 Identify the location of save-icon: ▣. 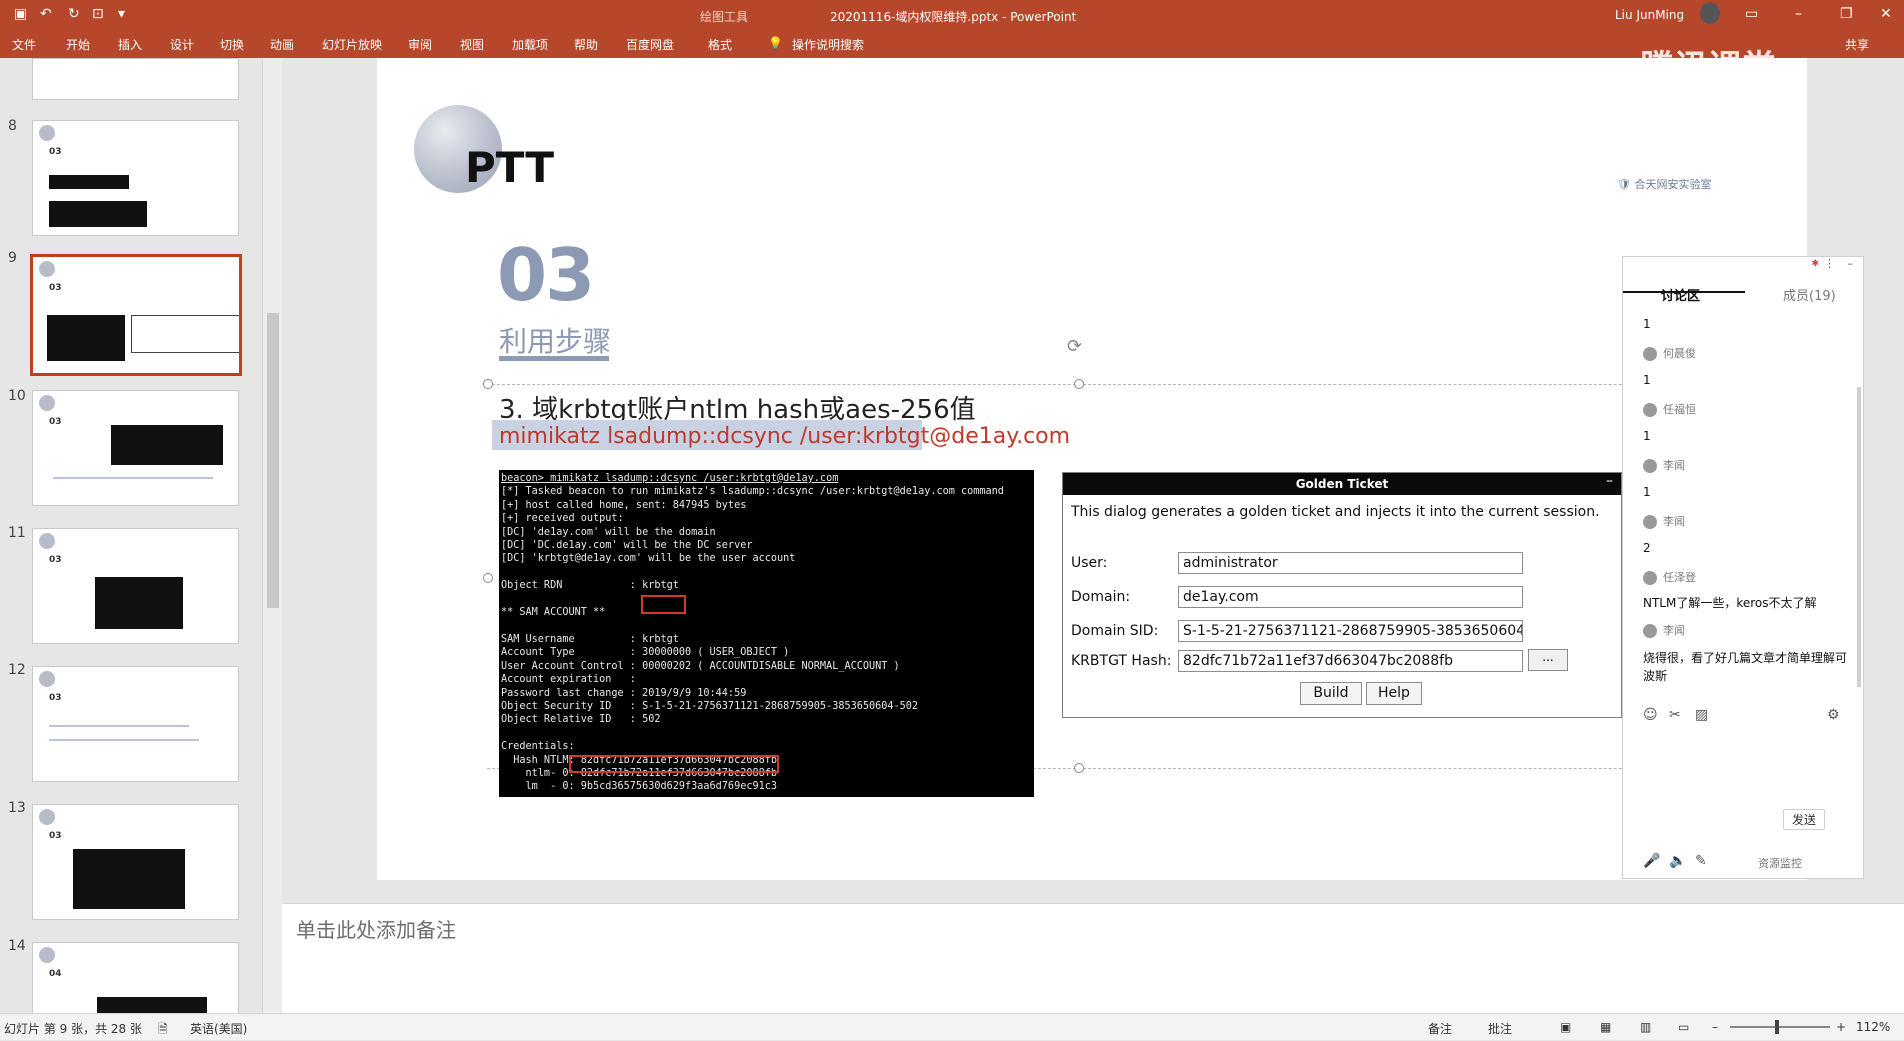
(20, 14).